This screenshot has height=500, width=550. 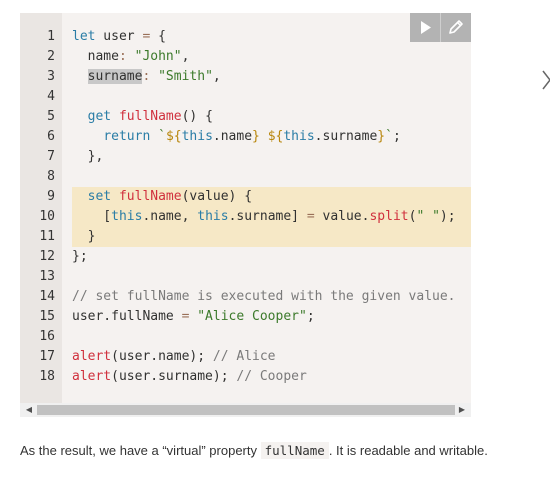 What do you see at coordinates (271, 257) in the screenshot?
I see `code-text: };` at bounding box center [271, 257].